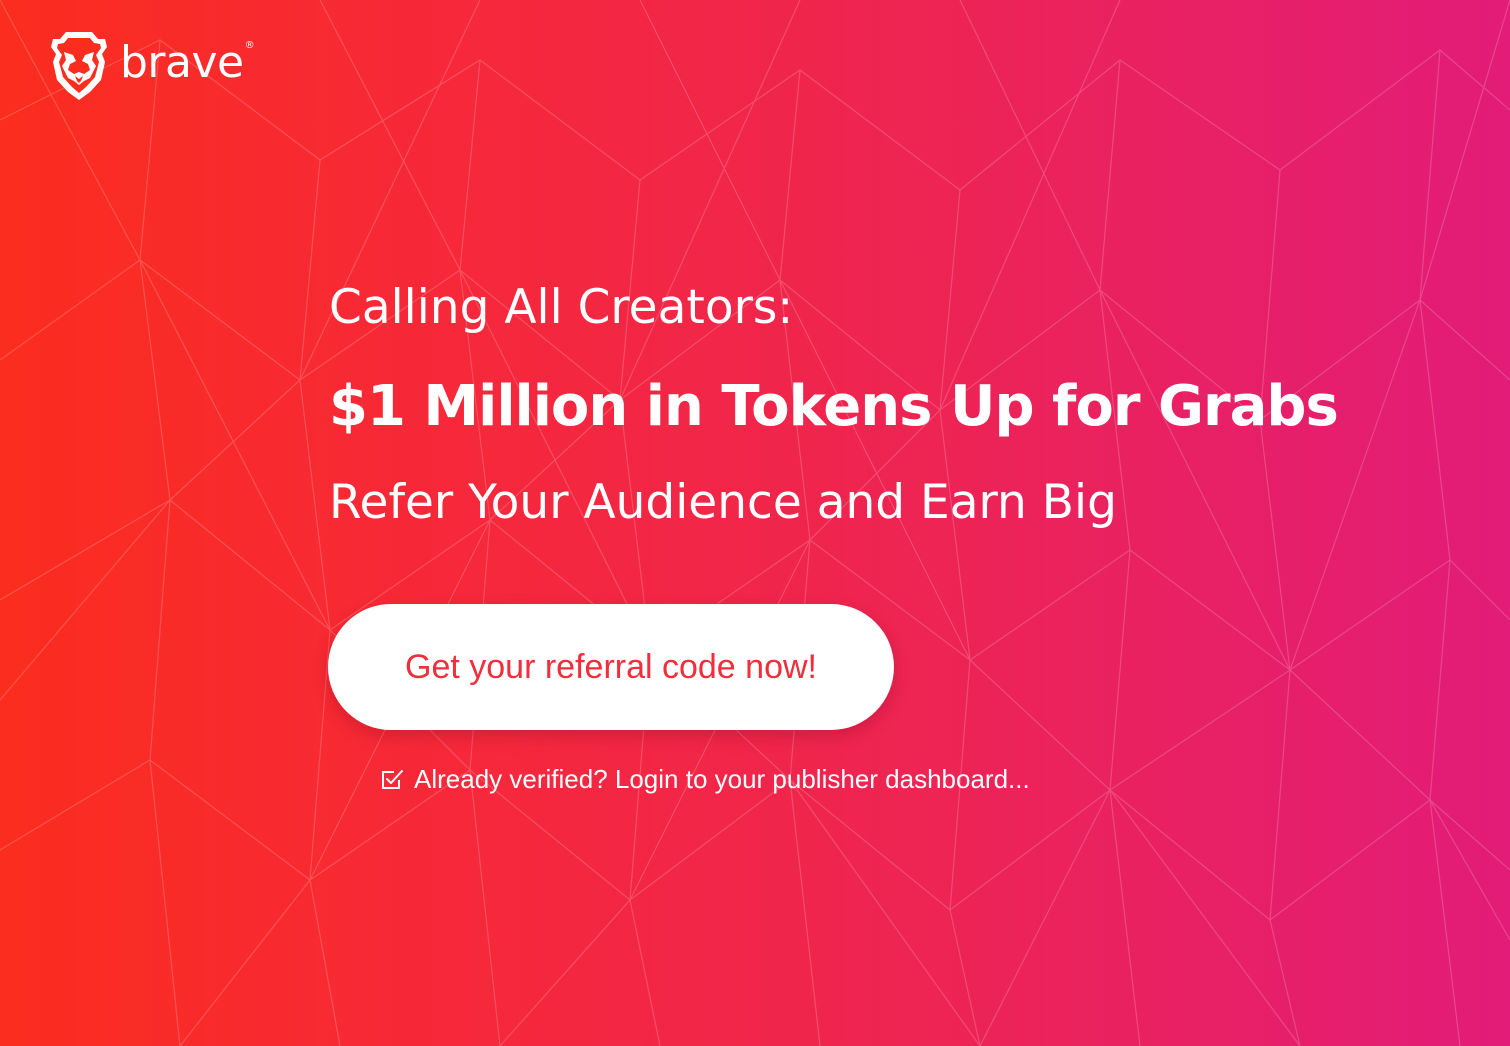 The image size is (1510, 1046). Describe the element at coordinates (561, 307) in the screenshot. I see `hero-subtitle: Calling All Creators:` at that location.